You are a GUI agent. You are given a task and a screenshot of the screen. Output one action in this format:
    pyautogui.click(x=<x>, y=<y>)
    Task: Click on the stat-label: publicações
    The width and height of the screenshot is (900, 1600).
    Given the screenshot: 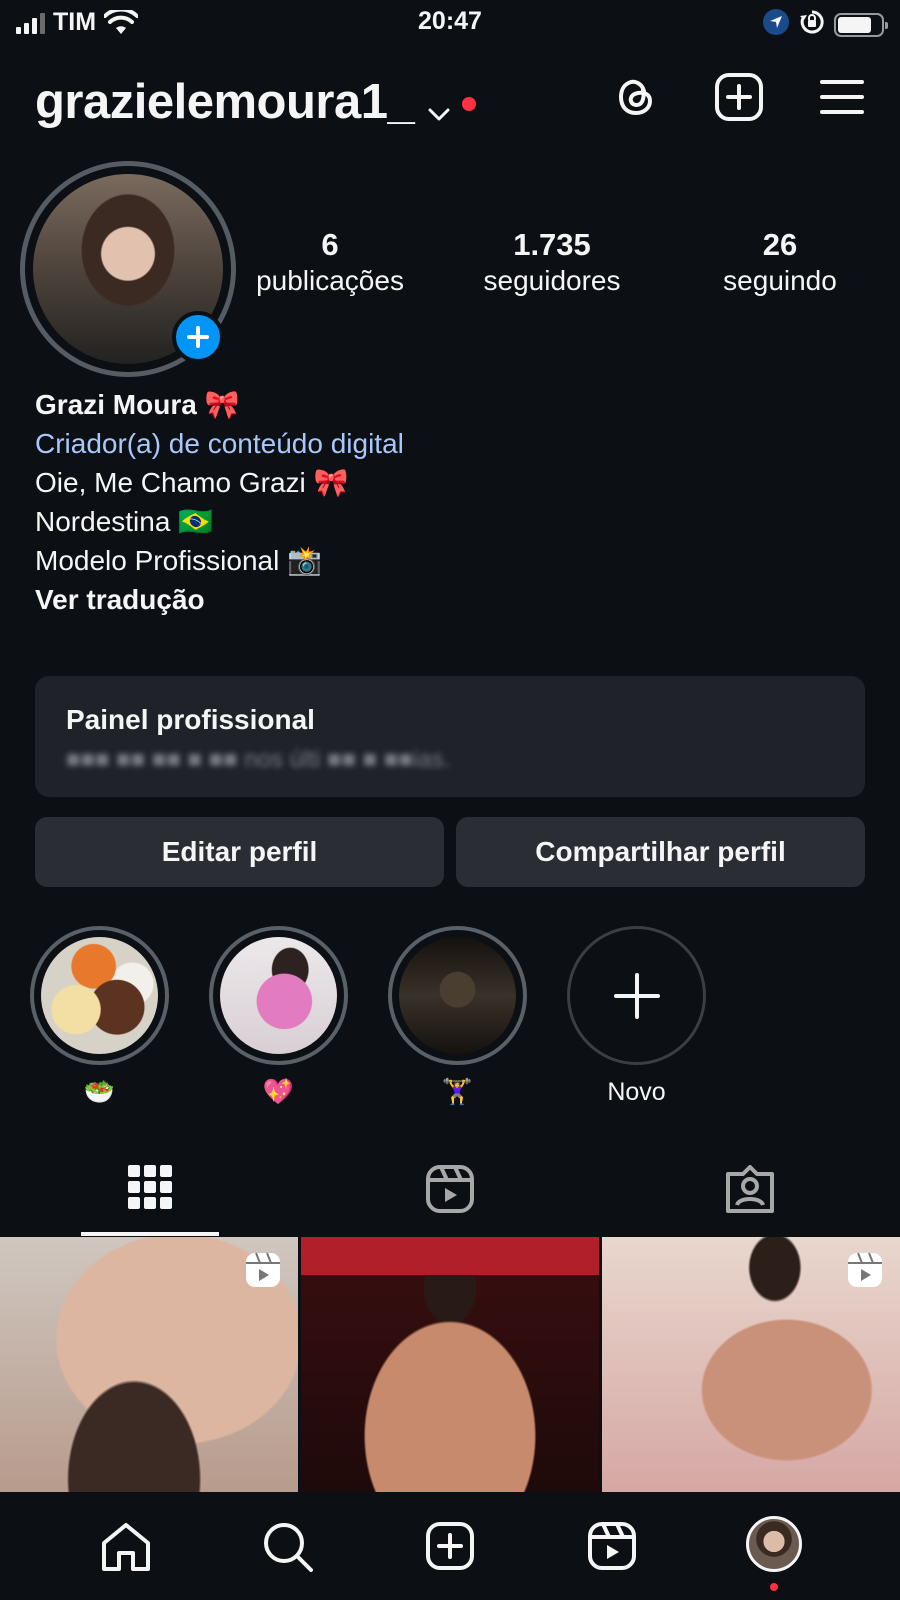 What is the action you would take?
    pyautogui.click(x=330, y=281)
    